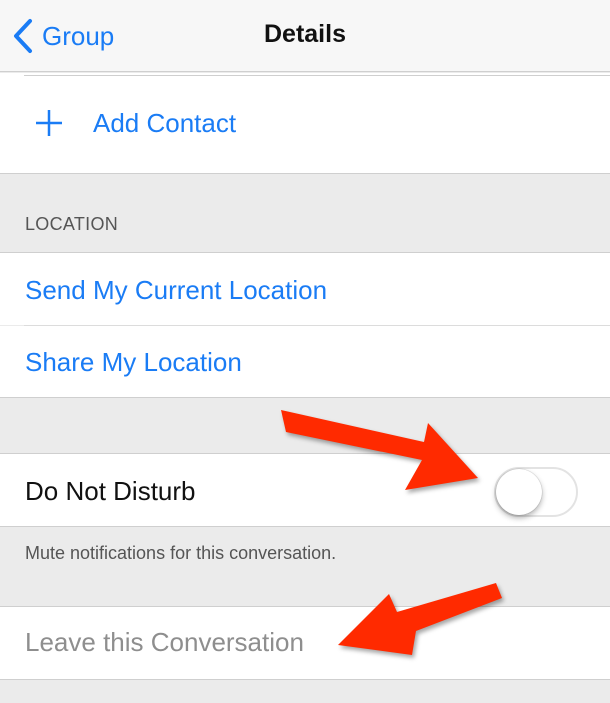 The image size is (610, 703). I want to click on plus-icon, so click(49, 123).